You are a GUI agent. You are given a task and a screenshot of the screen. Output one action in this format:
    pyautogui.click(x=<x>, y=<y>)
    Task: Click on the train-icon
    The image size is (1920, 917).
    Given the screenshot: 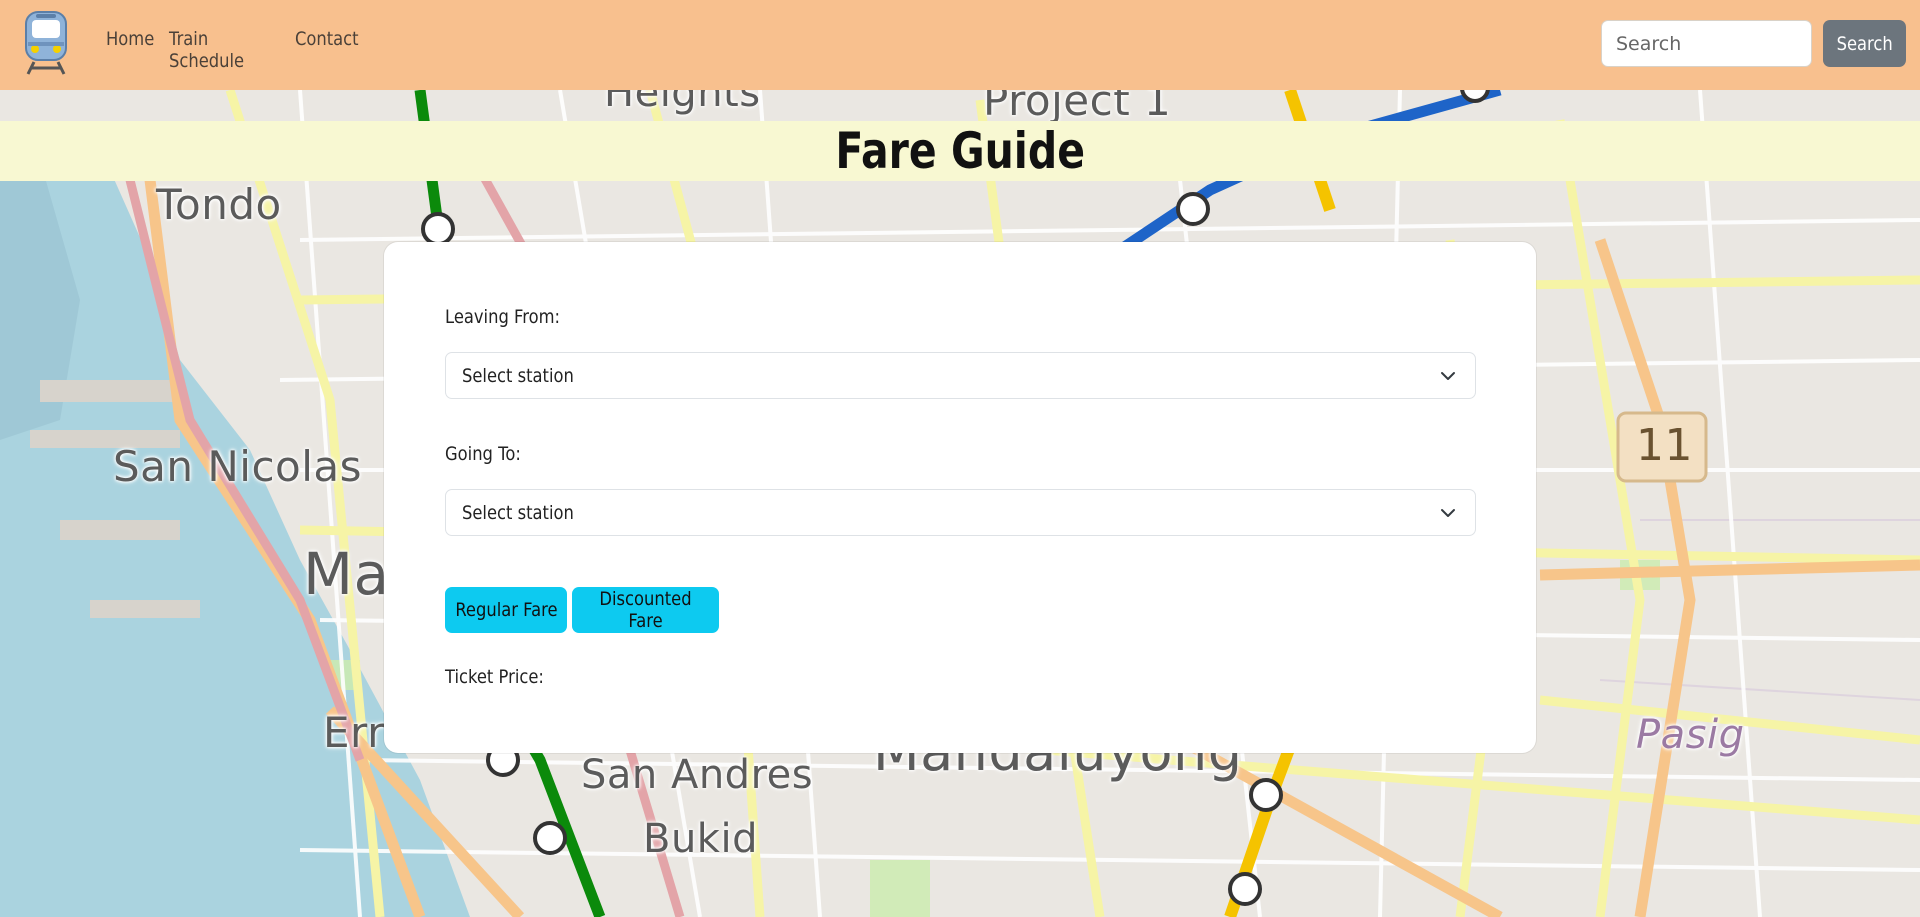 What is the action you would take?
    pyautogui.click(x=46, y=43)
    